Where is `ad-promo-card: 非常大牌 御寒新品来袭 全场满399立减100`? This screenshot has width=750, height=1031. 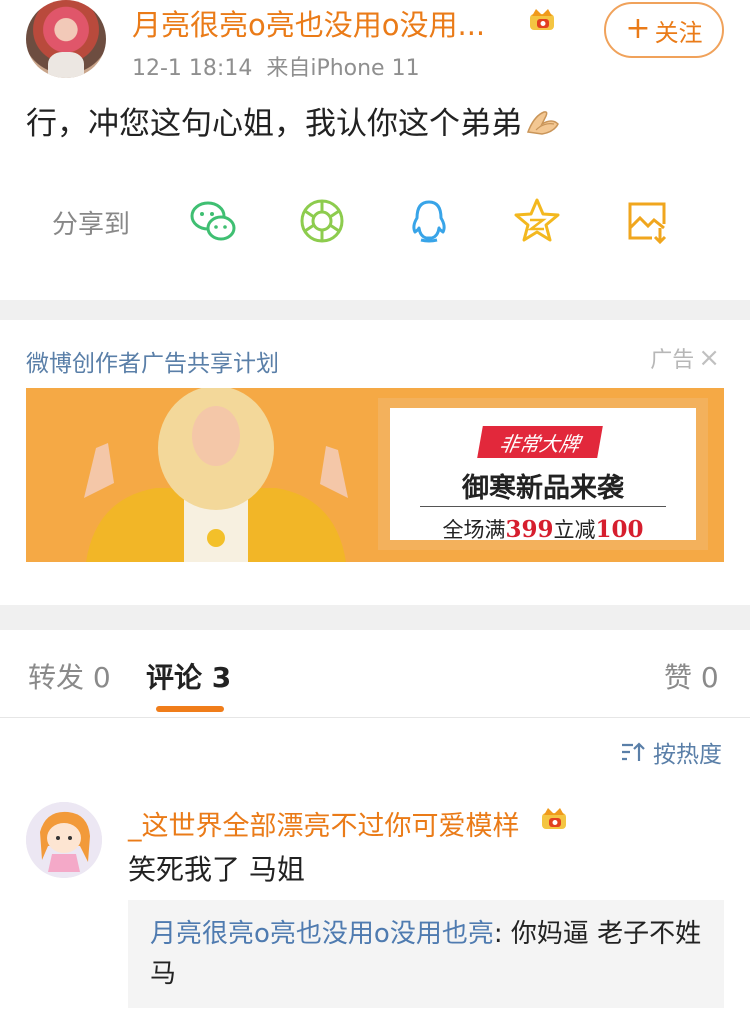
ad-promo-card: 非常大牌 御寒新品来袭 全场满399立减100 is located at coordinates (543, 474).